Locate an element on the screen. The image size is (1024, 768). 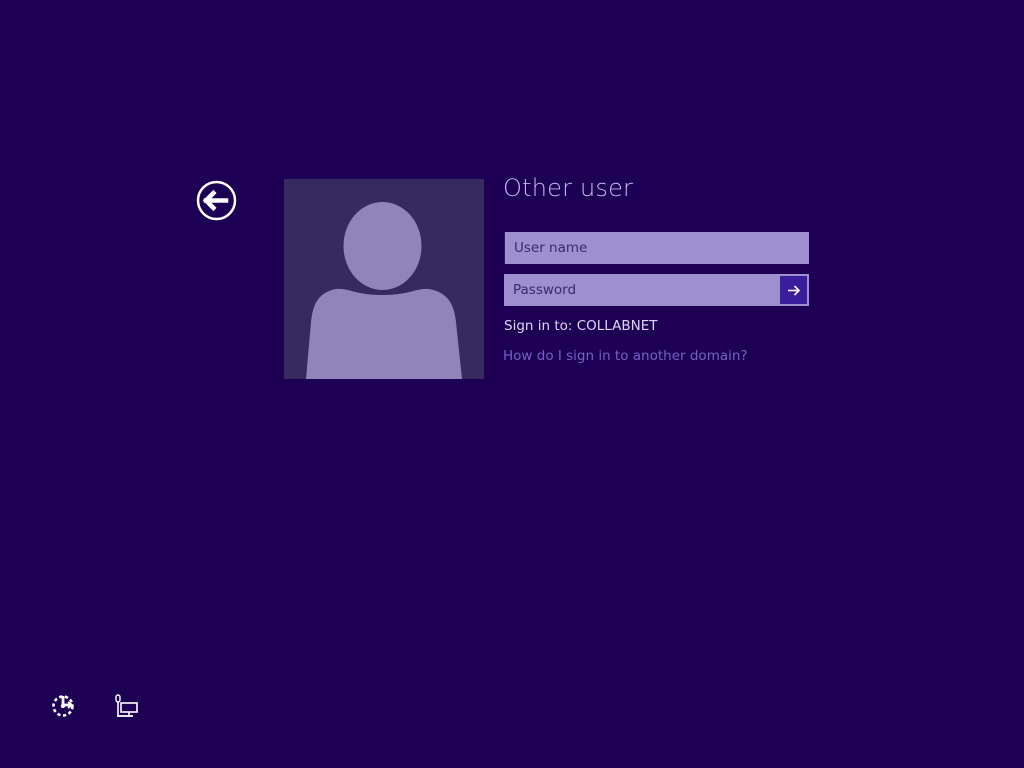
page-title: Other user is located at coordinates (568, 188).